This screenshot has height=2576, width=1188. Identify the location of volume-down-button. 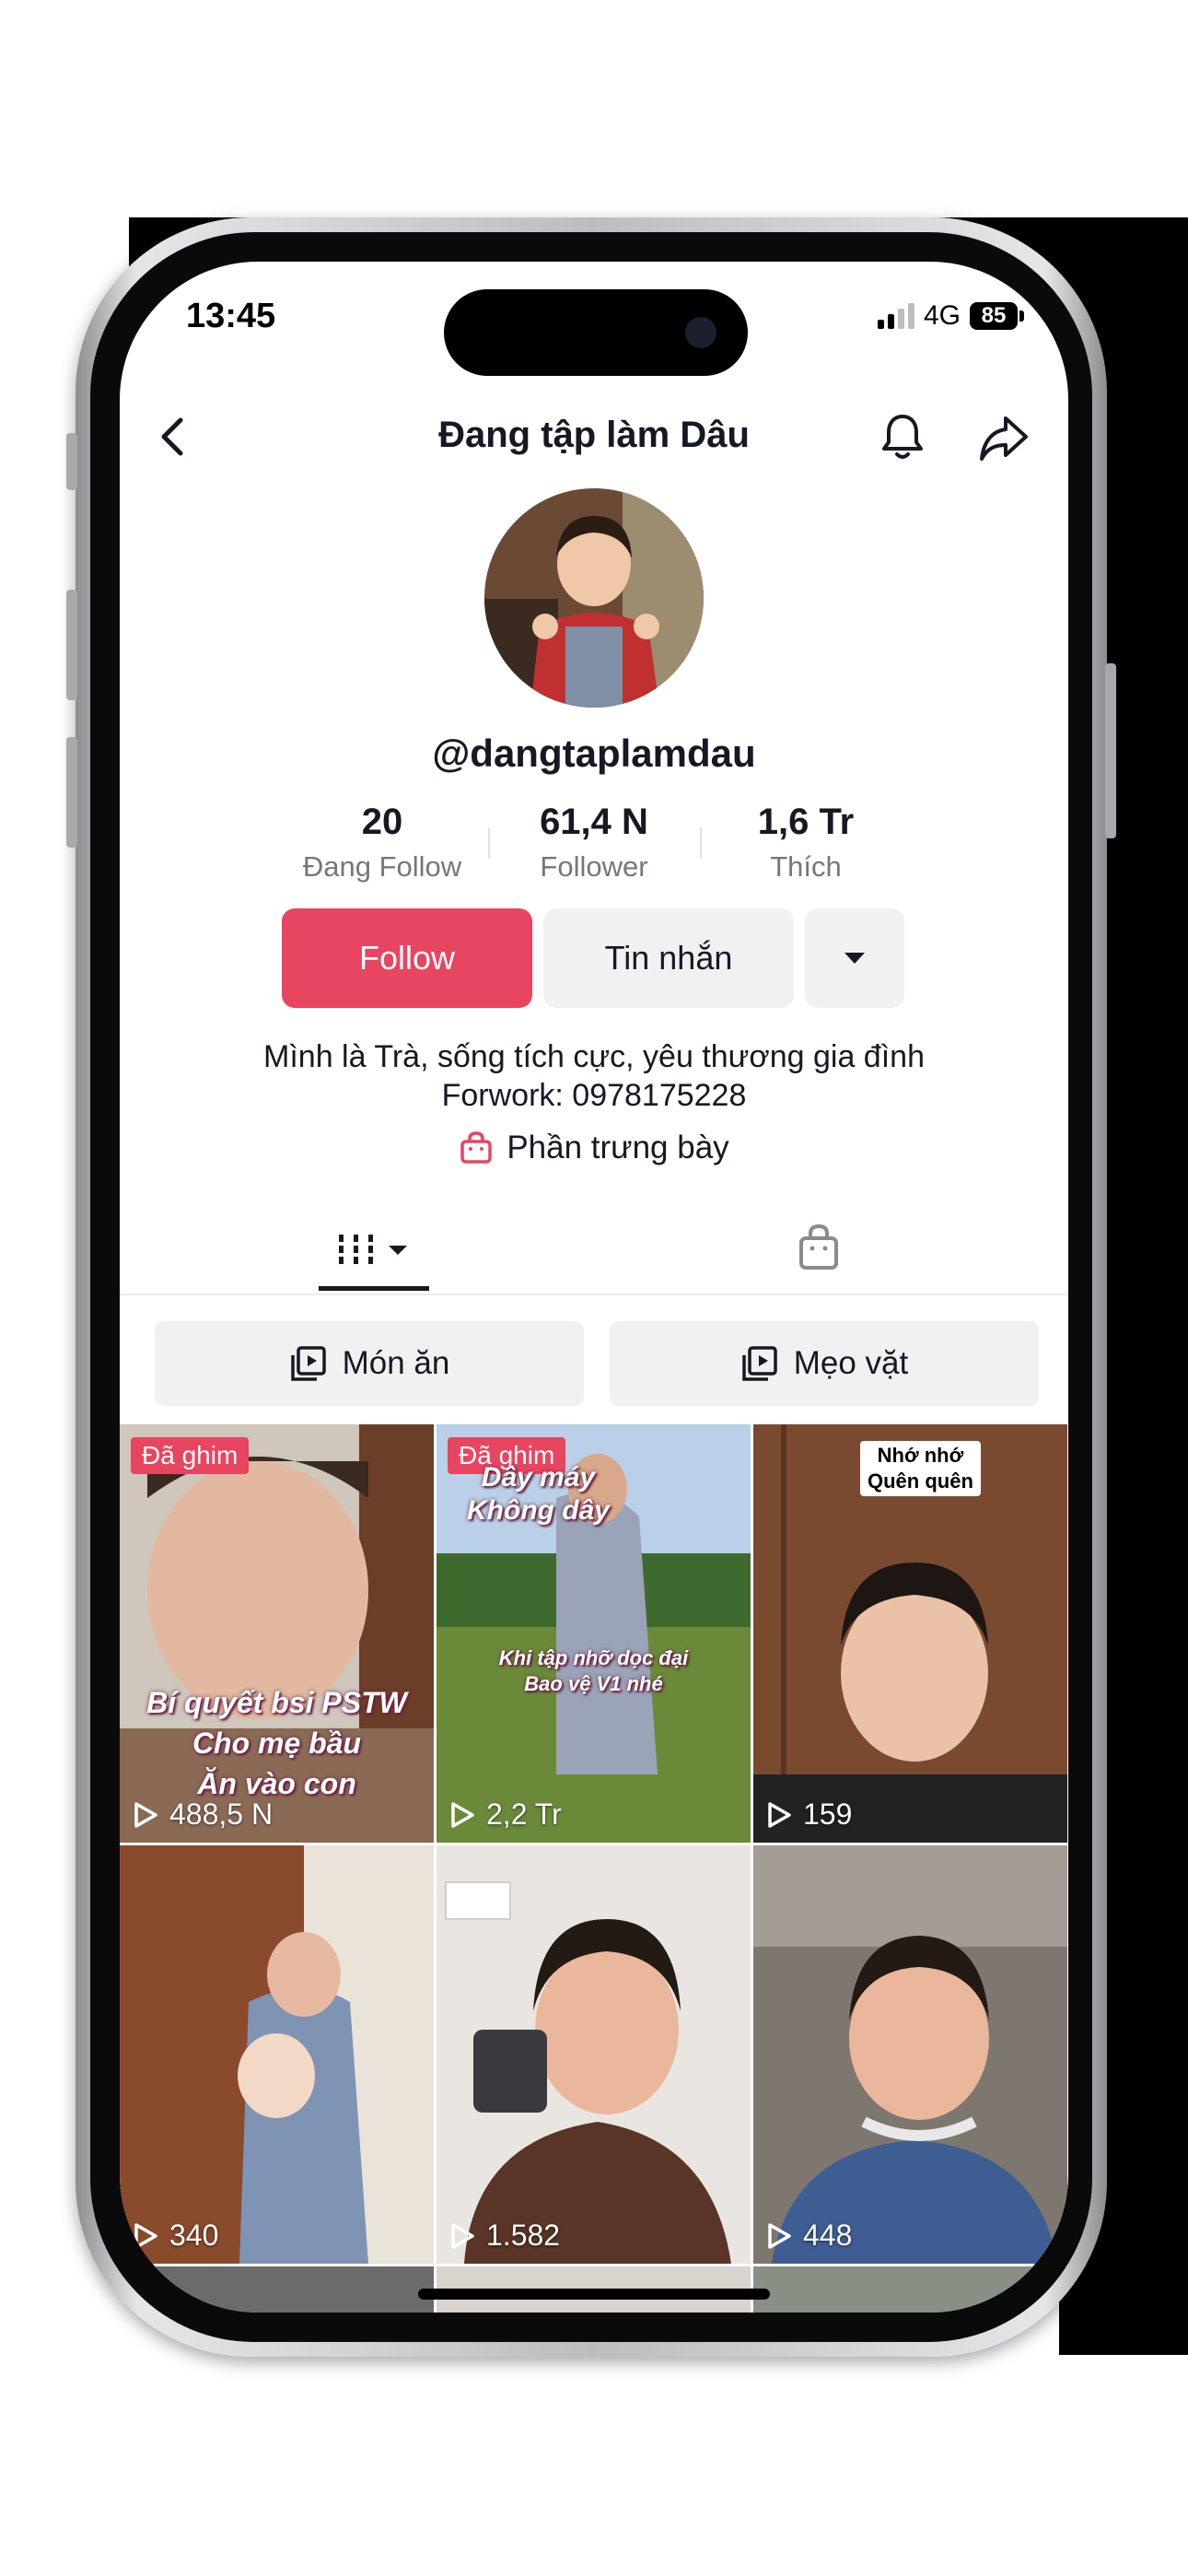
(71, 792).